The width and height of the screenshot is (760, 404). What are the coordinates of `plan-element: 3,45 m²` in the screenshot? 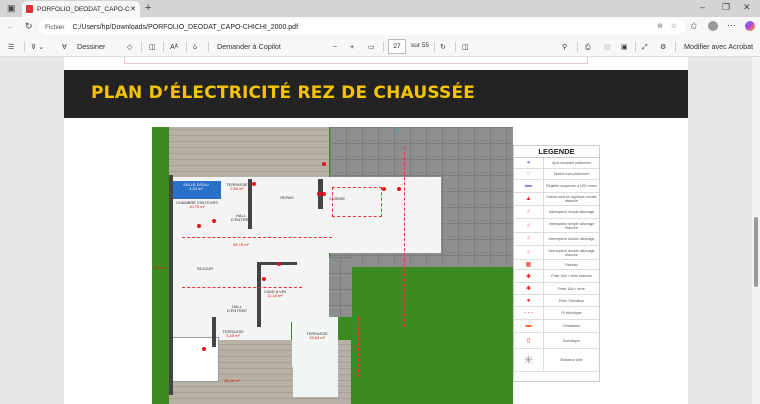 It's located at (233, 336).